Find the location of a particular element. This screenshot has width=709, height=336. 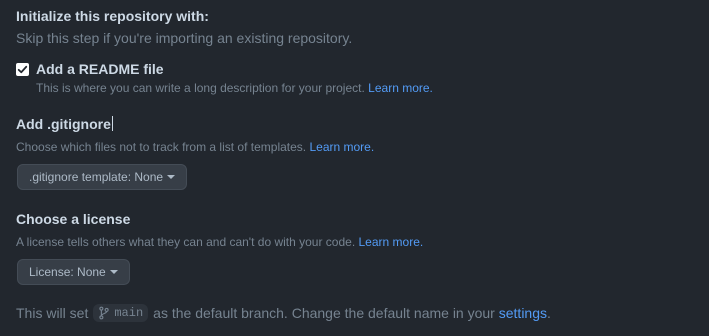

readme-learn-more-link: Learn more. is located at coordinates (400, 88).